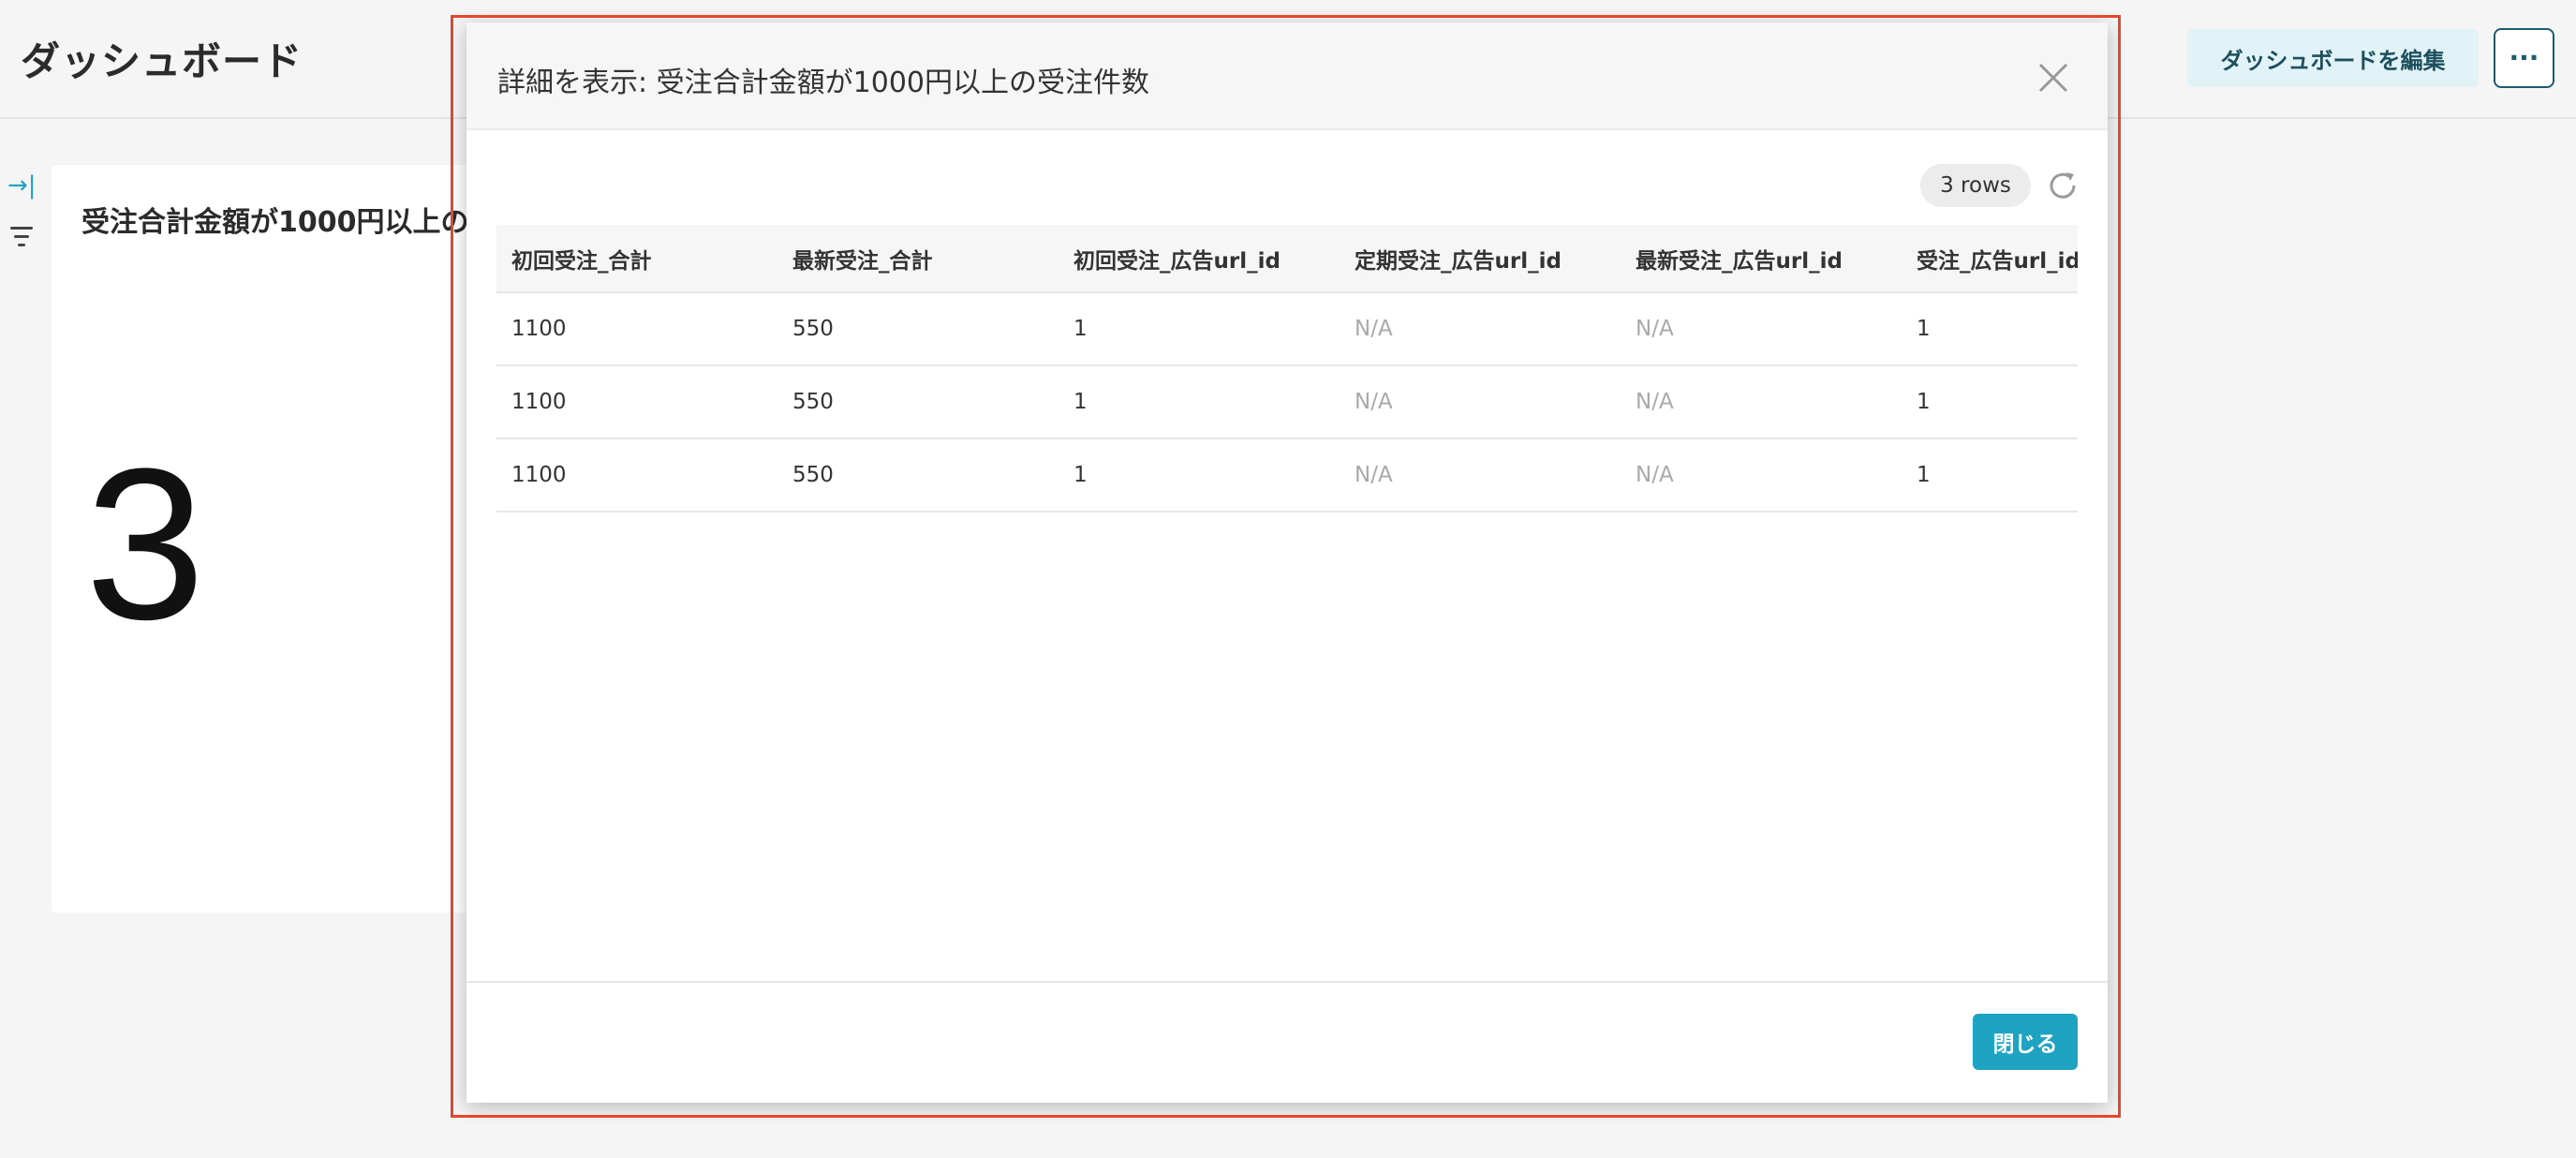 This screenshot has height=1158, width=2576. I want to click on page-title: ダッシュボード, so click(162, 61).